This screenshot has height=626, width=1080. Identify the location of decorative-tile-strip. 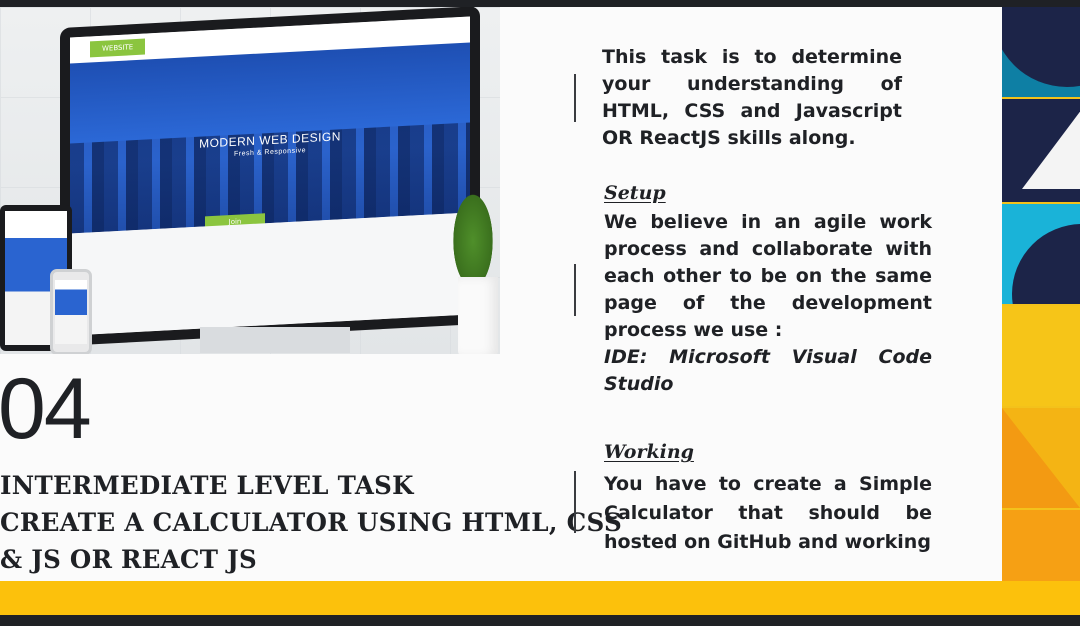
(1041, 294).